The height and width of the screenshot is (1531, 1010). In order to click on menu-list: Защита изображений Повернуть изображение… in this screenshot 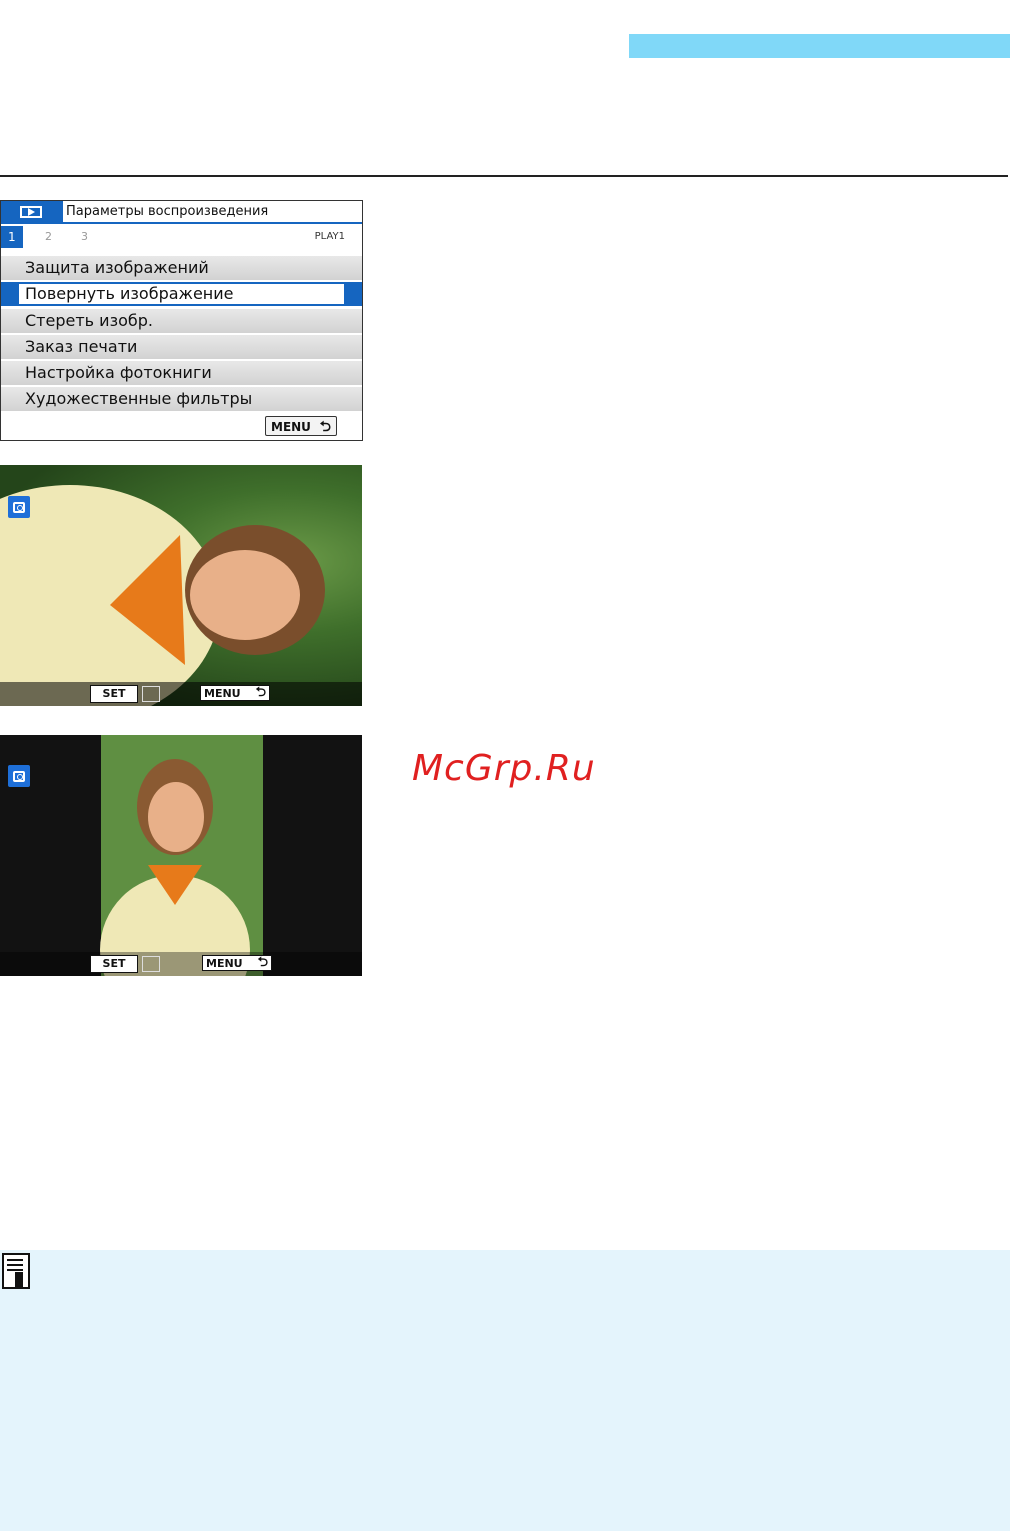, I will do `click(181, 335)`.